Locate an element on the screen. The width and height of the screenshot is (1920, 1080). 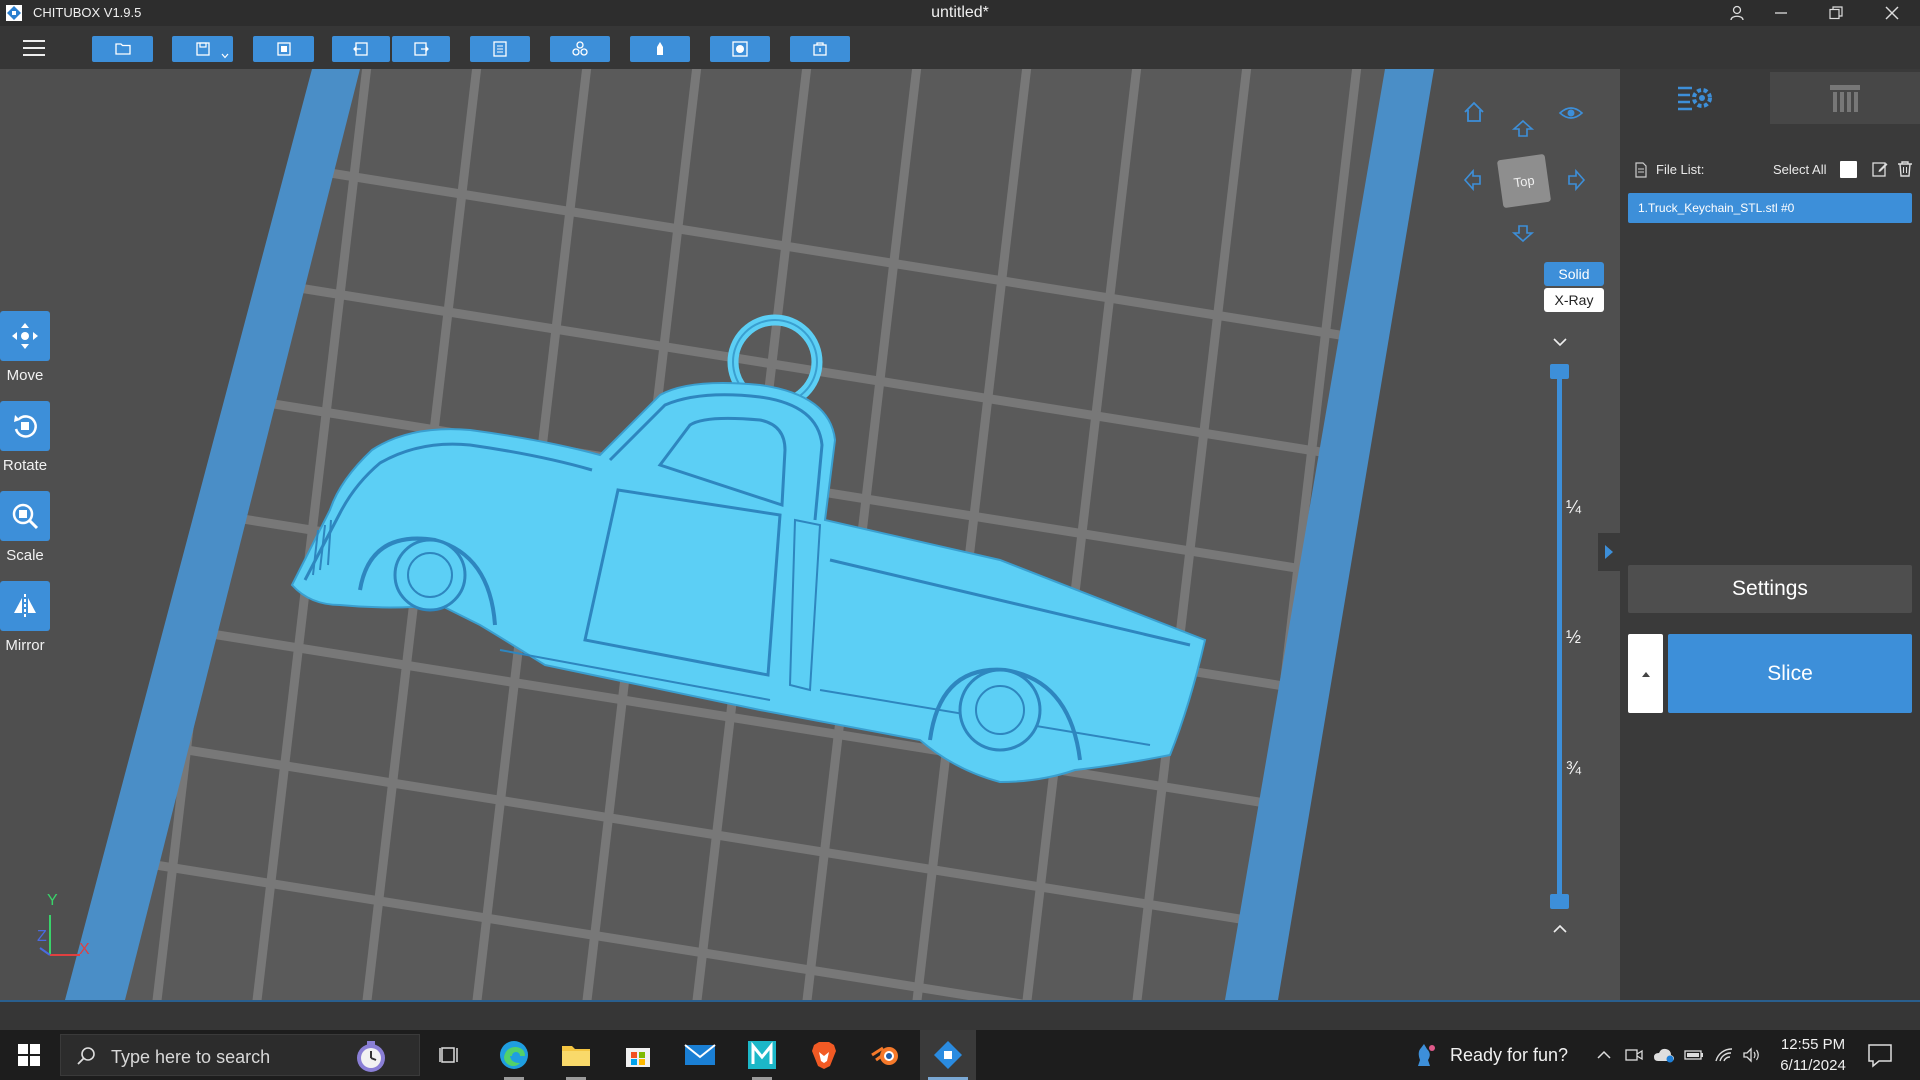
solid-view-button: Solid is located at coordinates (1574, 274).